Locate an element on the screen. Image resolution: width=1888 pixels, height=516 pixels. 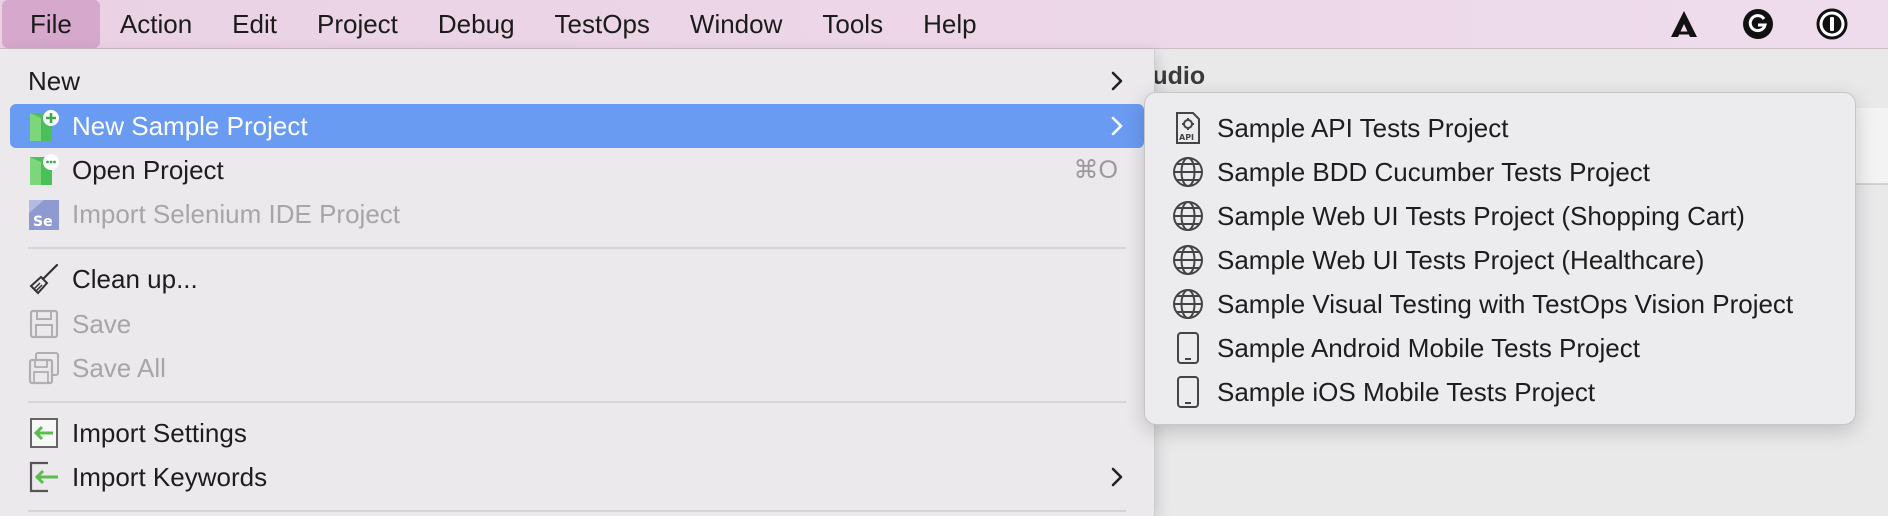
menu-item-label: Import Selenium IDE Project is located at coordinates (236, 213).